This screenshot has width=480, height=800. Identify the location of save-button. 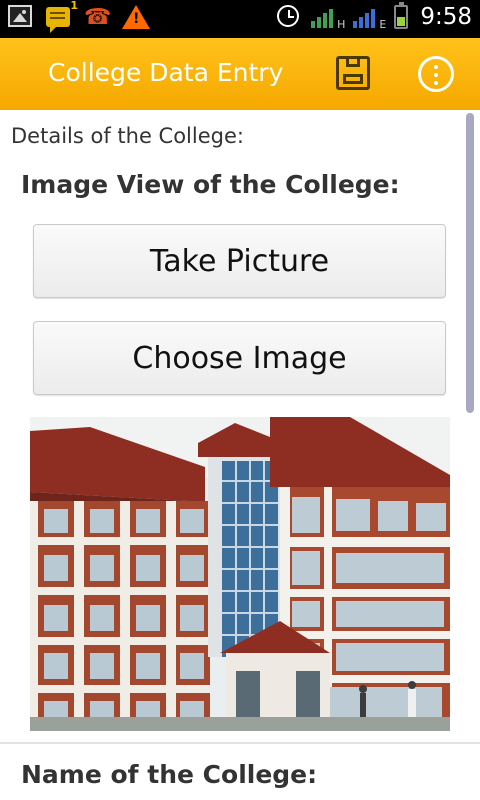
(354, 74).